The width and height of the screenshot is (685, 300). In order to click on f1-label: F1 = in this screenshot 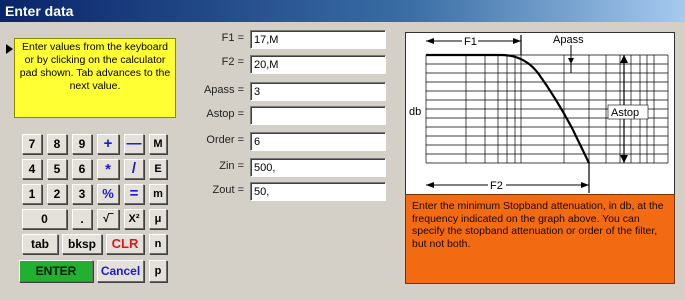, I will do `click(232, 38)`.